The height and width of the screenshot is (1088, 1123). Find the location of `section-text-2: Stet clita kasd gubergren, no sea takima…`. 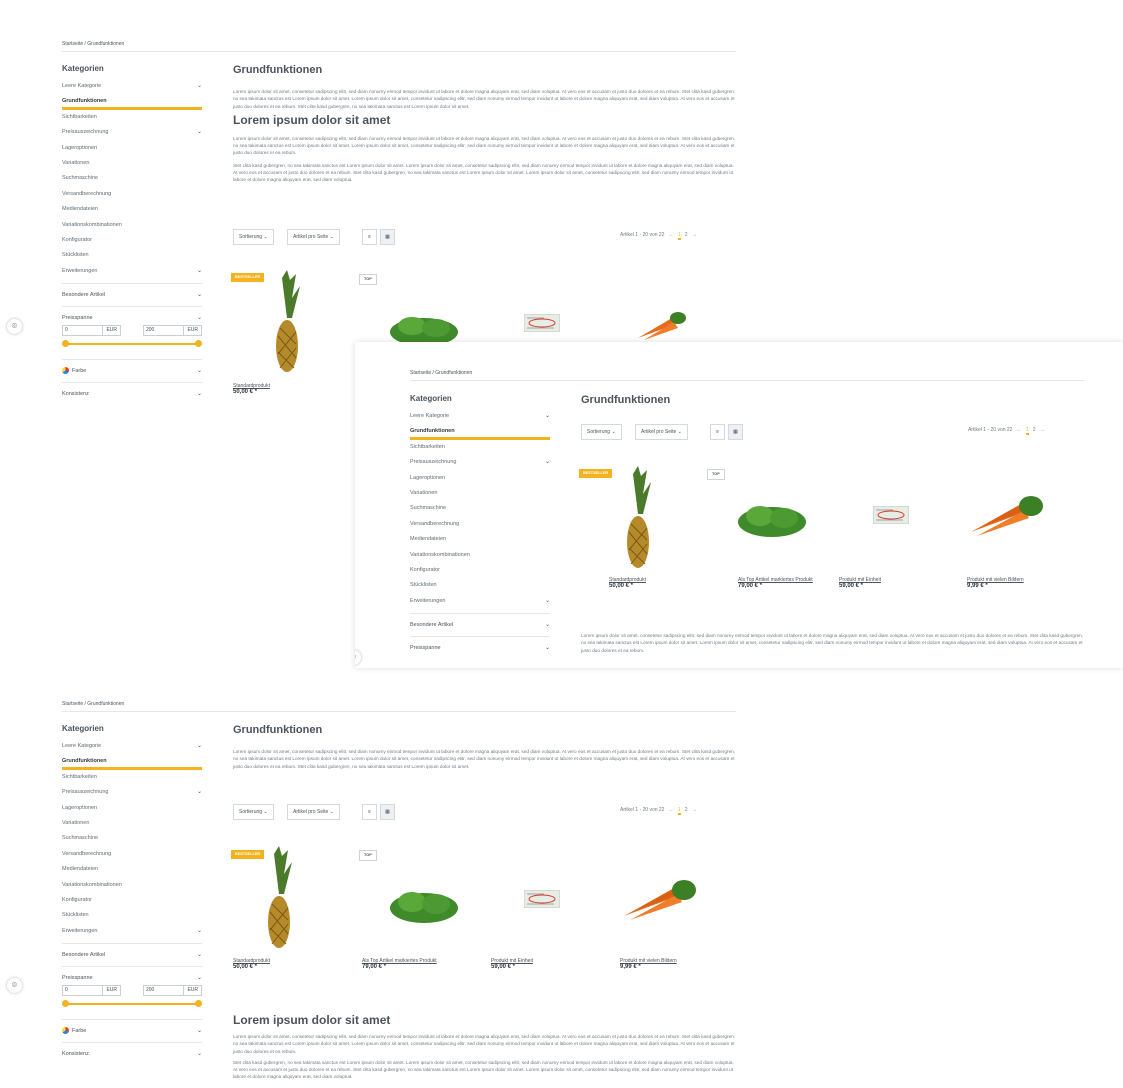

section-text-2: Stet clita kasd gubergren, no sea takima… is located at coordinates (483, 1069).